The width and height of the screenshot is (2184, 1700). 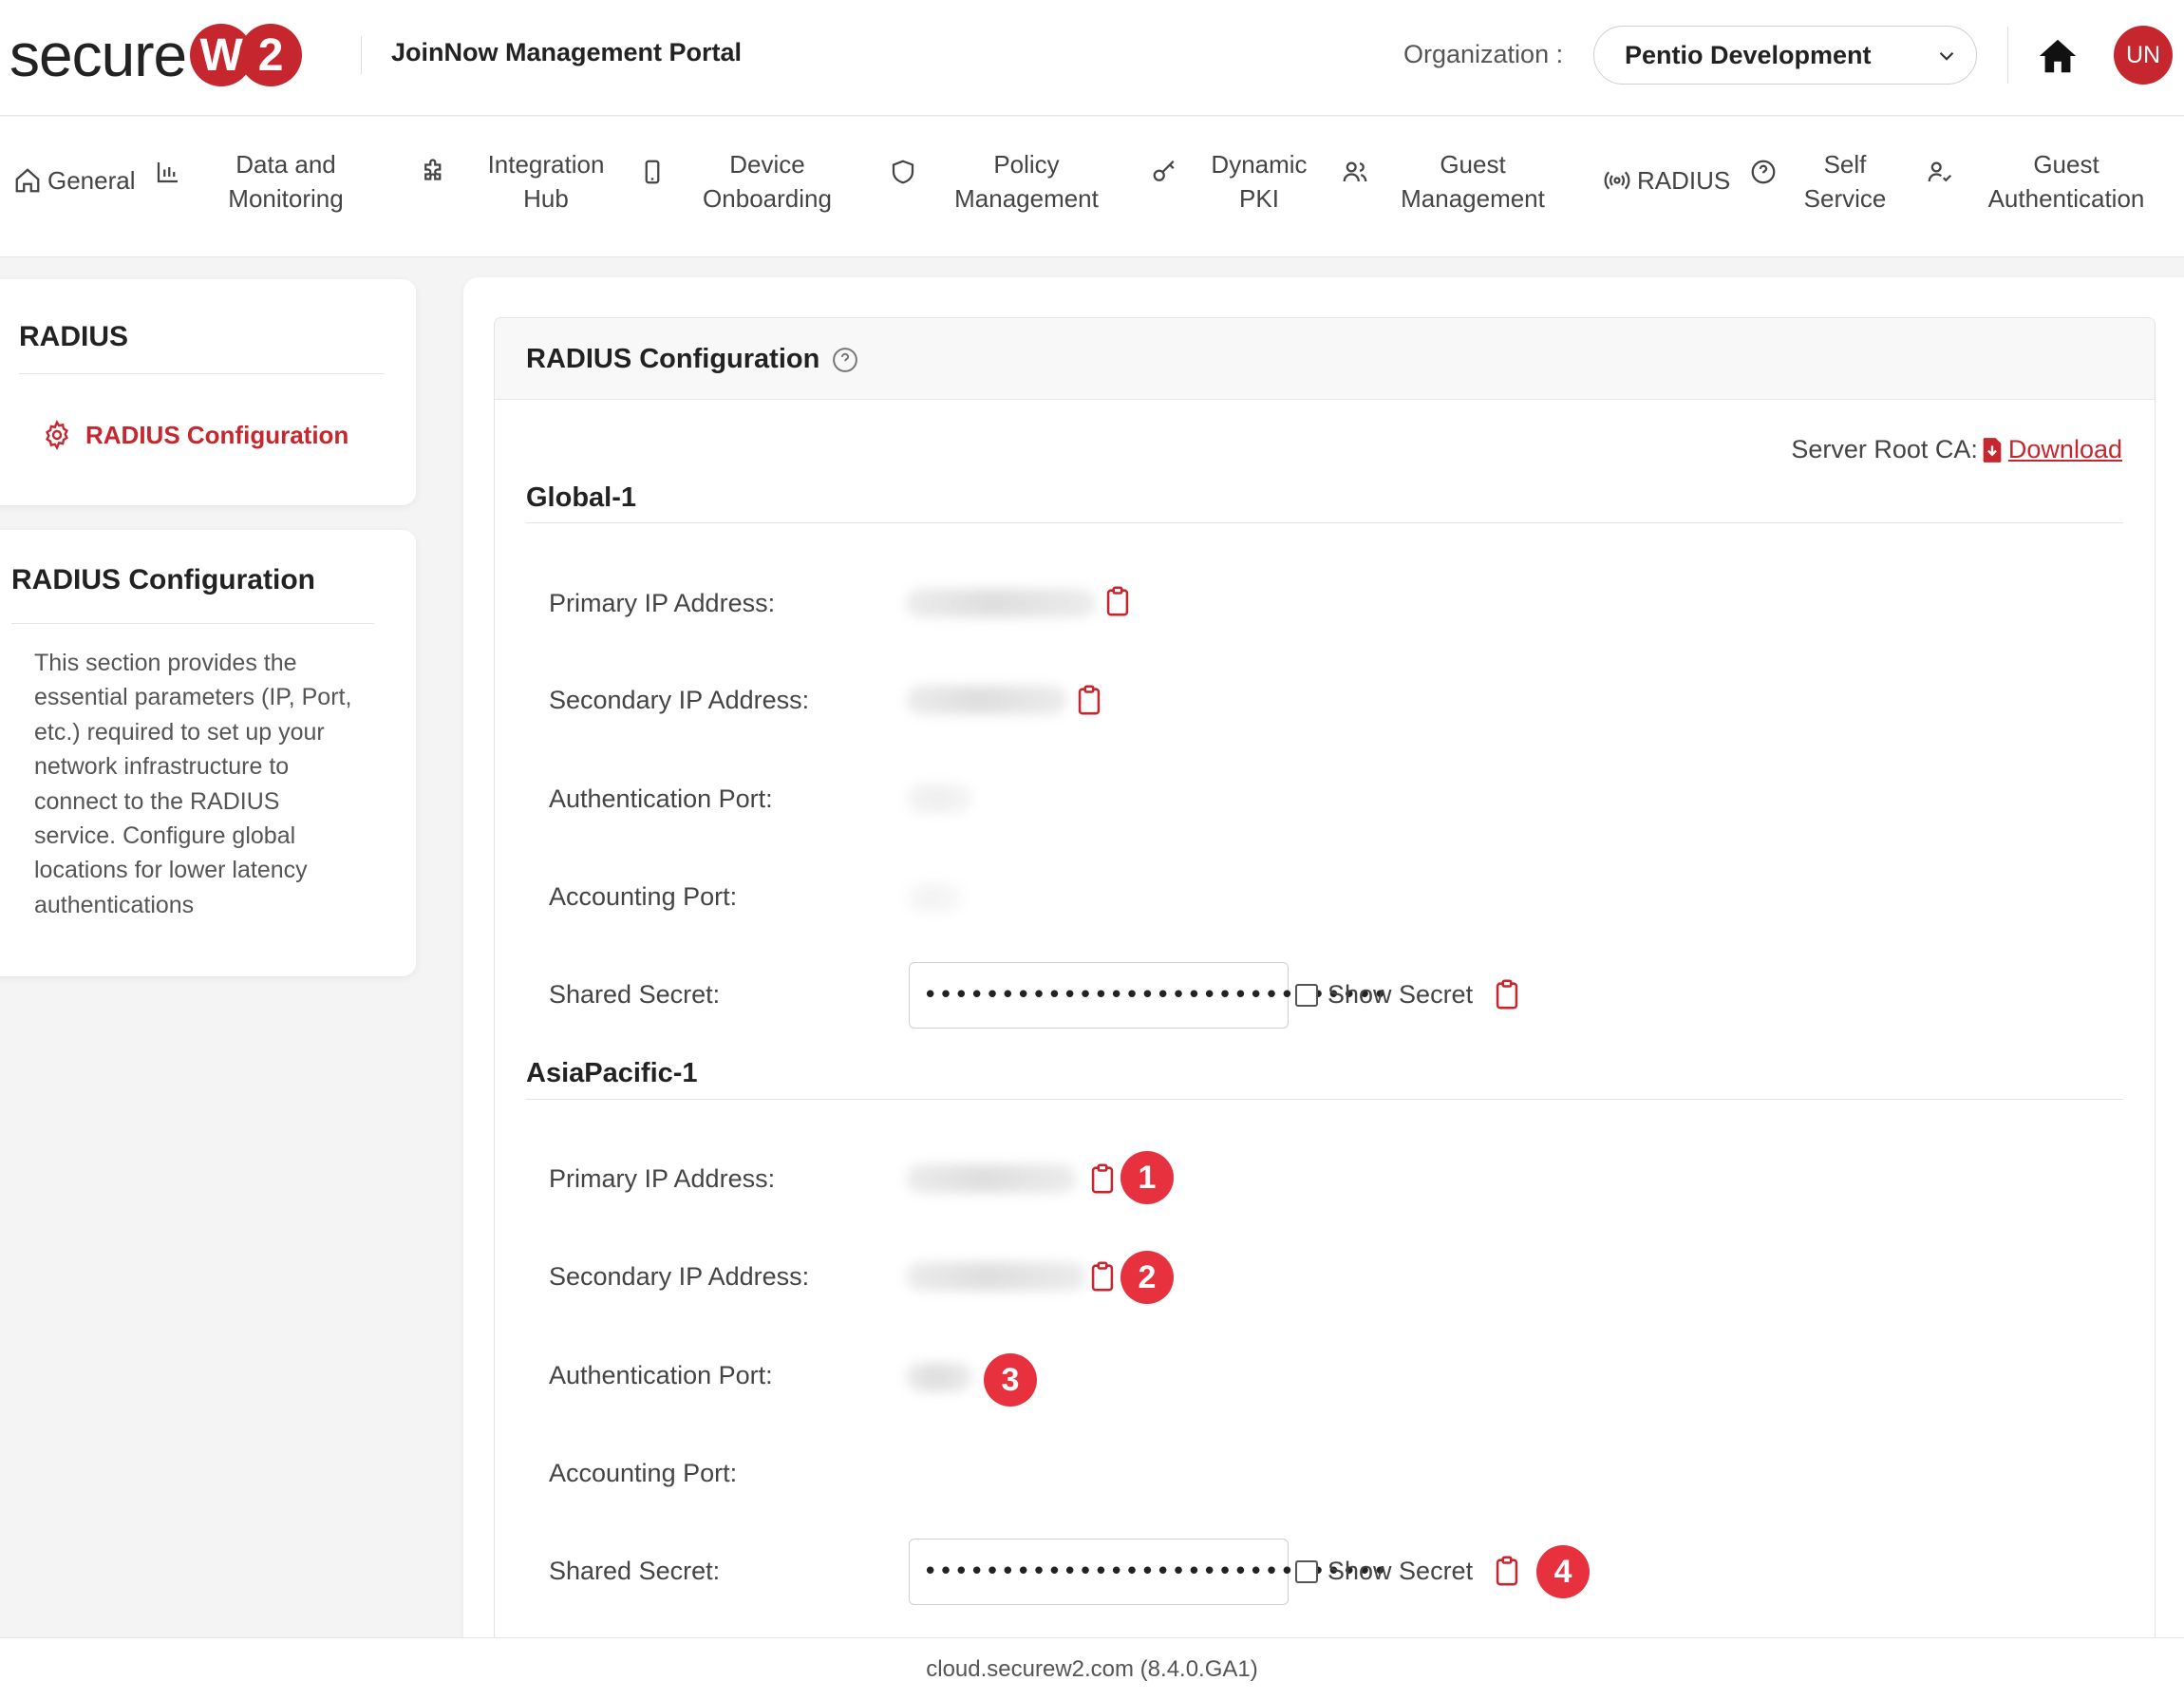 What do you see at coordinates (741, 181) in the screenshot?
I see `nav-item-device-onboarding: Device Onboarding` at bounding box center [741, 181].